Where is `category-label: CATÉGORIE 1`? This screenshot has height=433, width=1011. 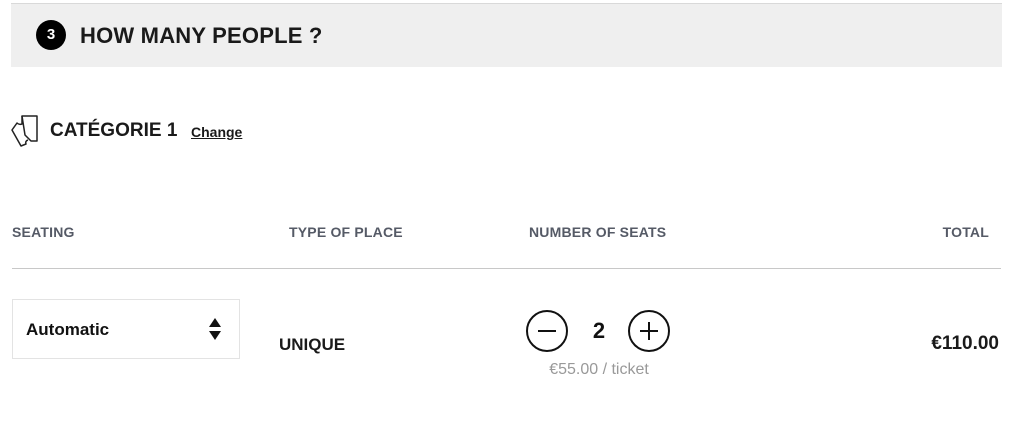
category-label: CATÉGORIE 1 is located at coordinates (114, 130).